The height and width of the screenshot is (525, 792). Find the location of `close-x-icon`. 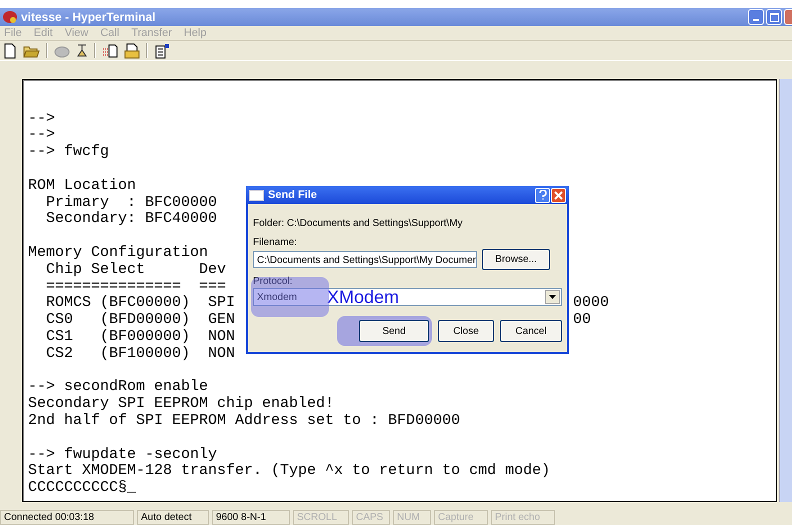

close-x-icon is located at coordinates (558, 195).